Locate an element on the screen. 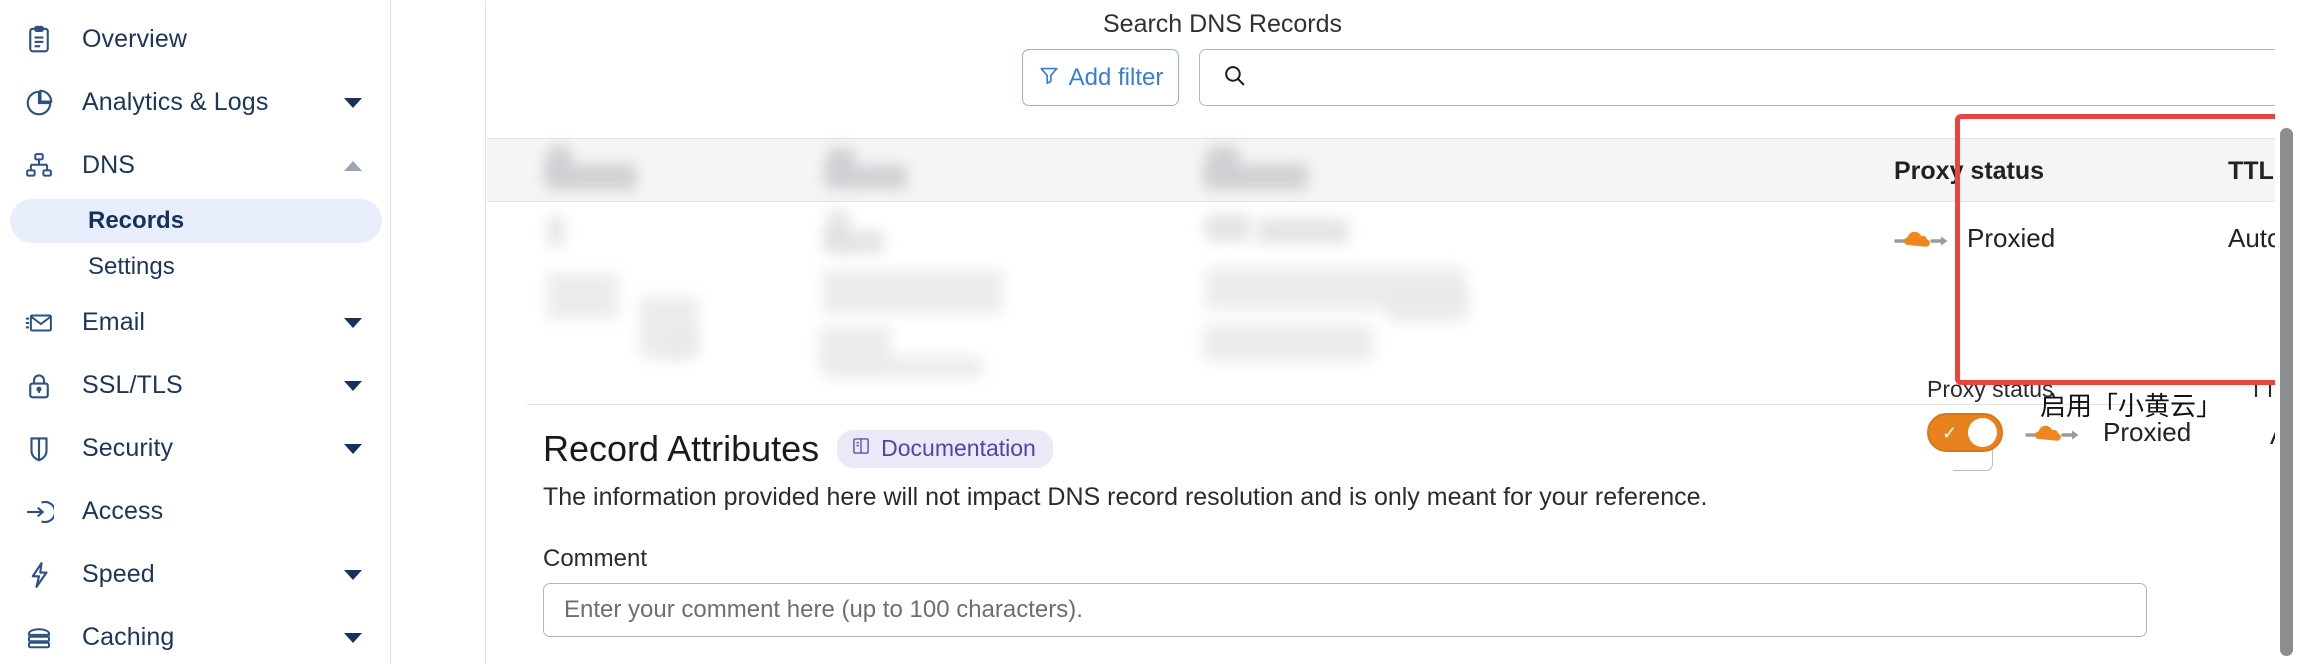 The width and height of the screenshot is (2299, 664). sidebar-item-settings: Settings is located at coordinates (196, 267).